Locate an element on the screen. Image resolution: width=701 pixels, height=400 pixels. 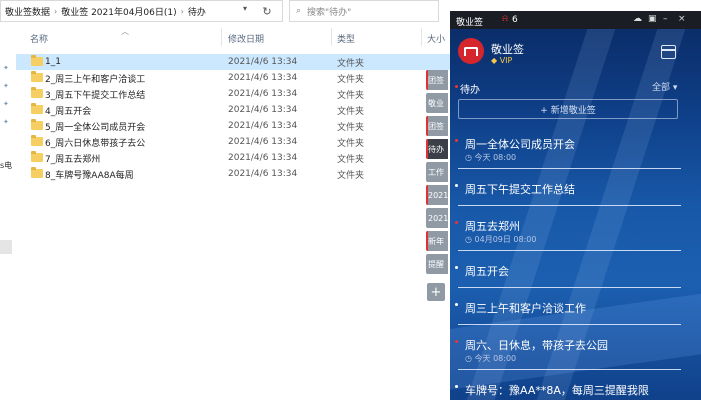
filter-dropdown: 全部 ▾ is located at coordinates (664, 86).